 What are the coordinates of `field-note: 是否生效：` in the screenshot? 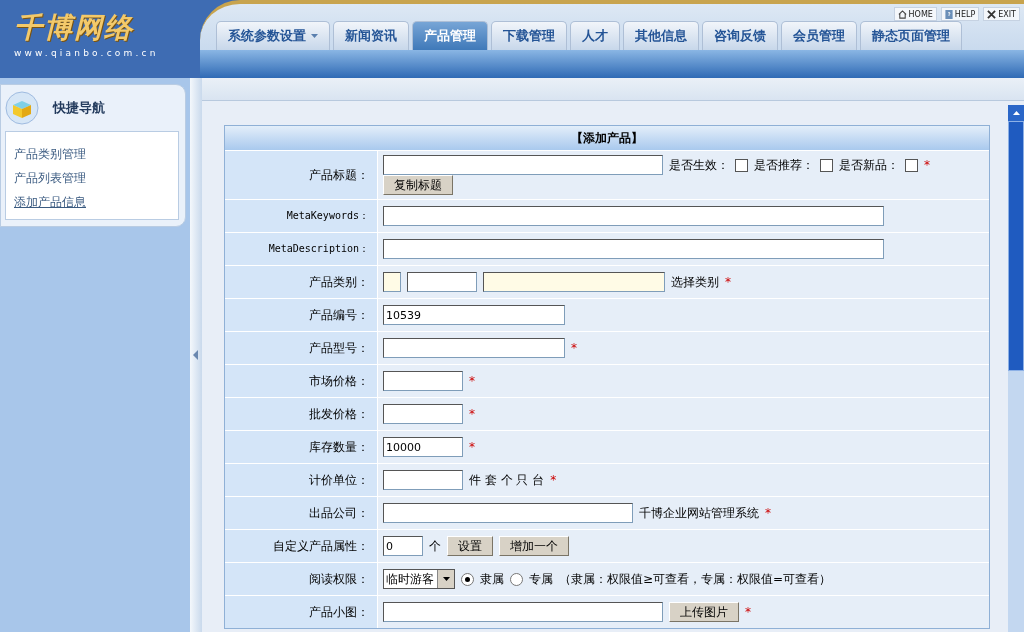 It's located at (699, 165).